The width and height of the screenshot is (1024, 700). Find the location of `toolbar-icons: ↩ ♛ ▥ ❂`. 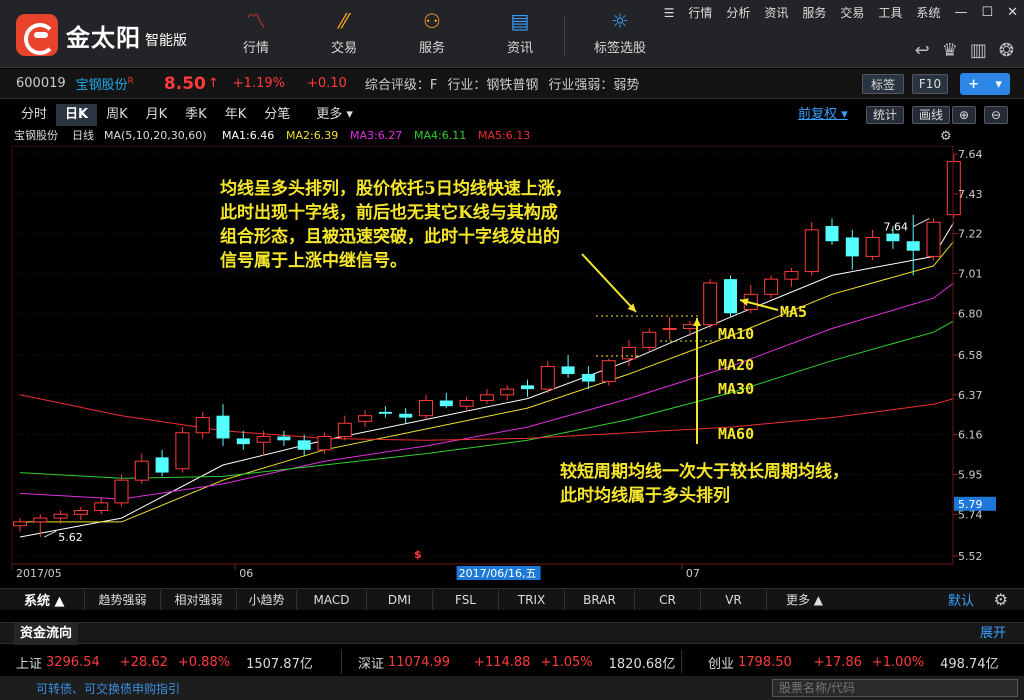

toolbar-icons: ↩ ♛ ▥ ❂ is located at coordinates (958, 50).